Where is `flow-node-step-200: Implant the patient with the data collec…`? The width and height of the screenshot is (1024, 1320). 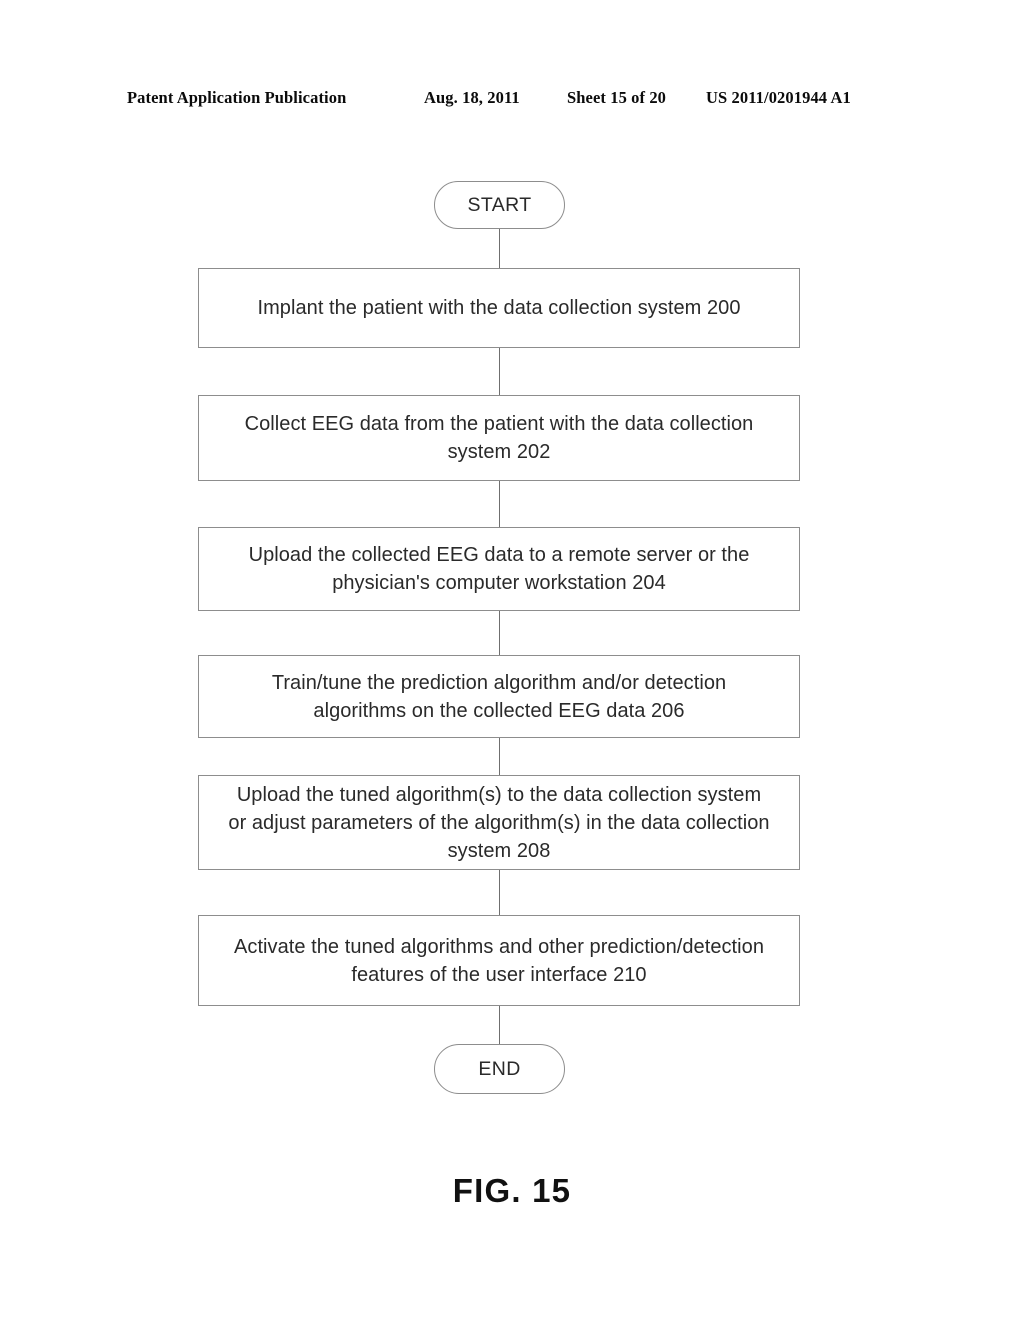
flow-node-step-200: Implant the patient with the data collec… is located at coordinates (499, 308).